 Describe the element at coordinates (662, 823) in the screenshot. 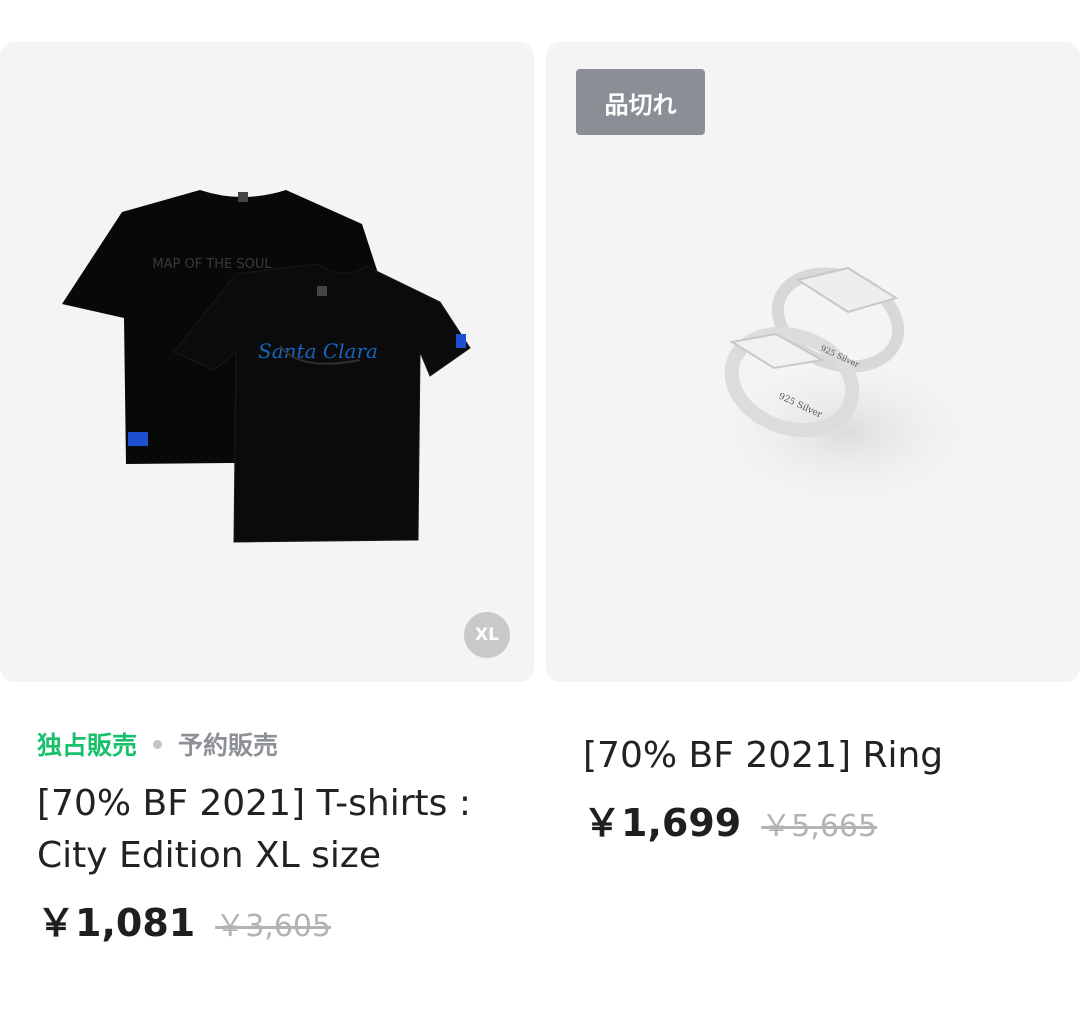

I see `current-price: ￥1,699` at that location.